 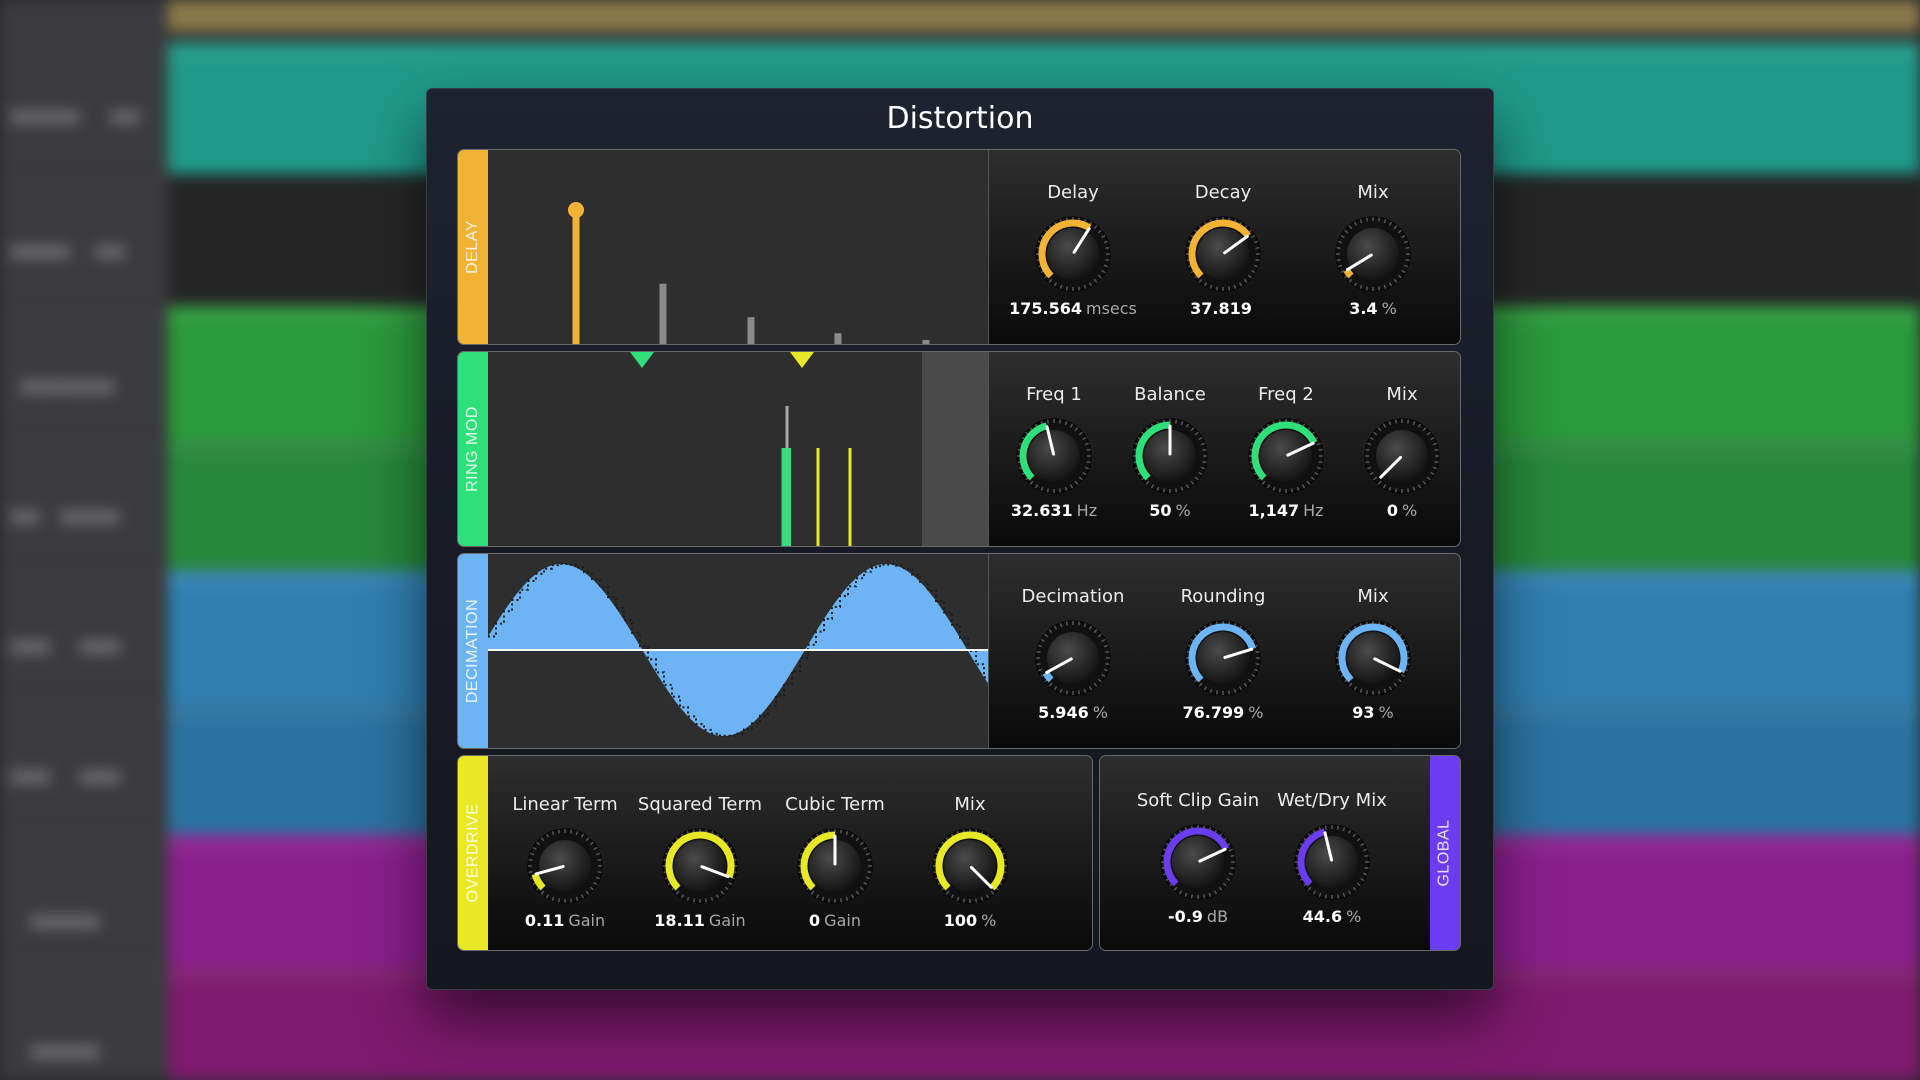 I want to click on delay-display, so click(x=738, y=247).